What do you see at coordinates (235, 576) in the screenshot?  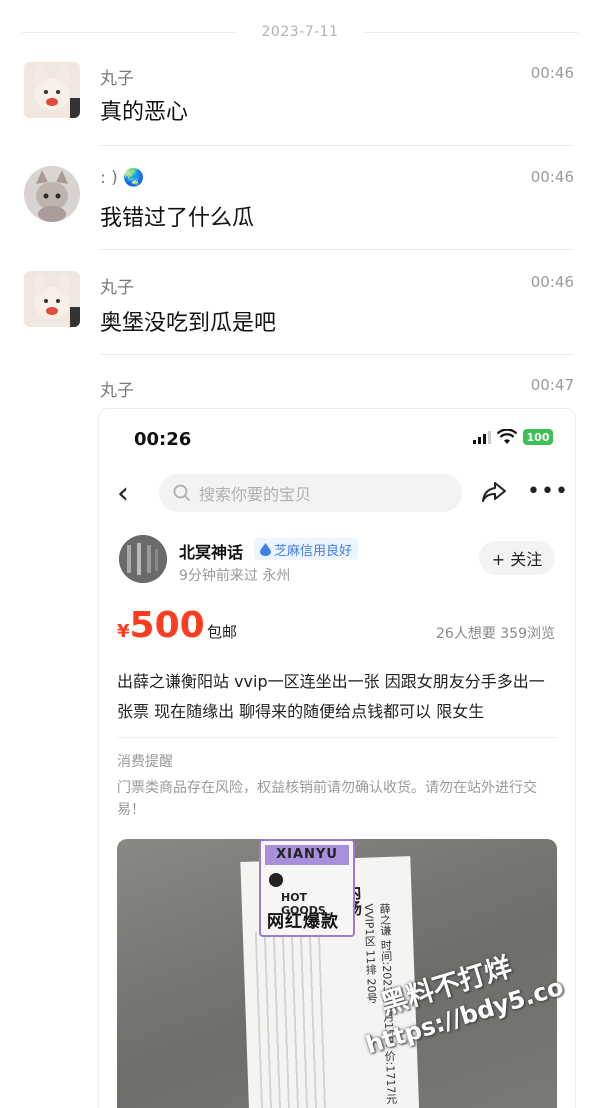 I see `seller-meta: 9分钟前来过 永州` at bounding box center [235, 576].